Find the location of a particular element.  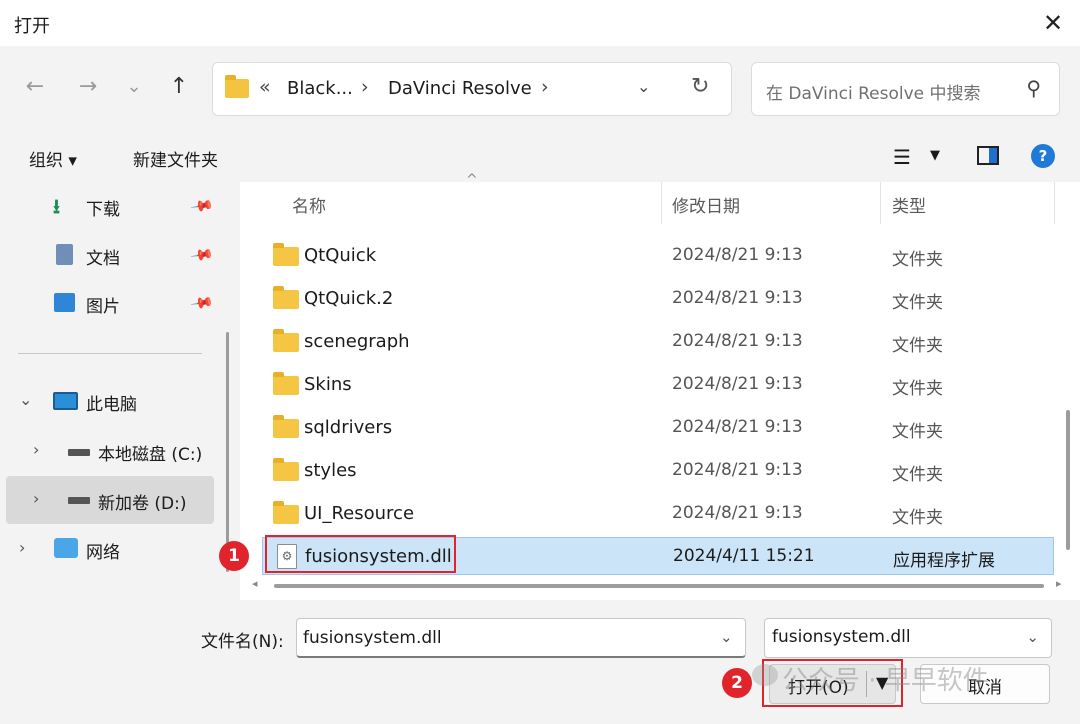

file-date: 2024/4/11 15:21 is located at coordinates (744, 556).